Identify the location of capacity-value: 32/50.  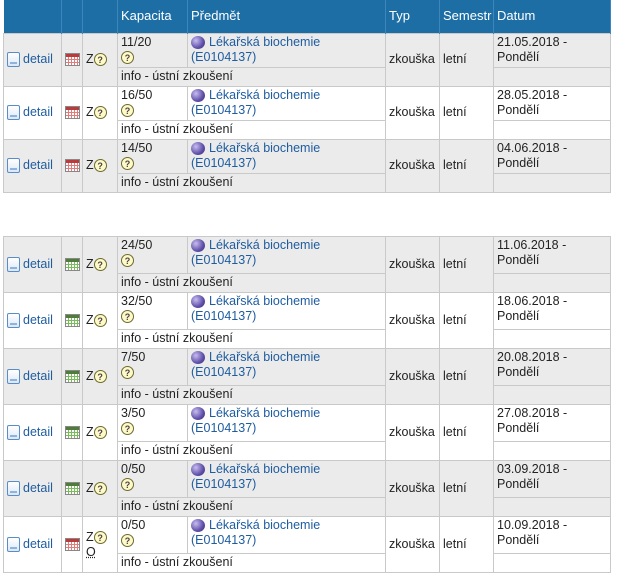
(137, 301).